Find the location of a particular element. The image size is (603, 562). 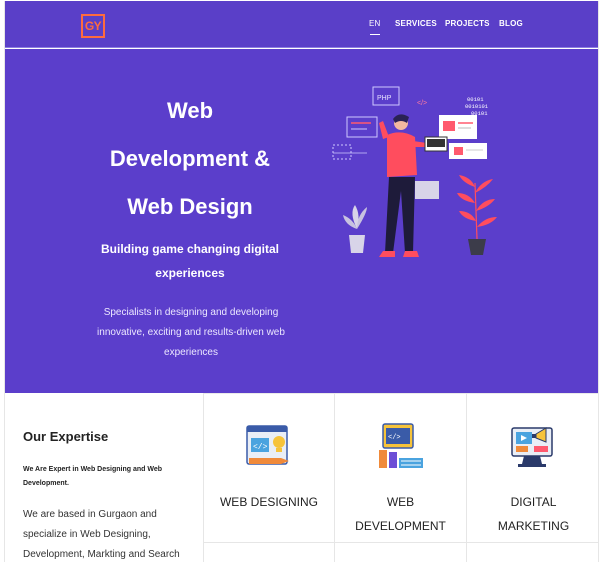

dashed-window-icon is located at coordinates (342, 152).